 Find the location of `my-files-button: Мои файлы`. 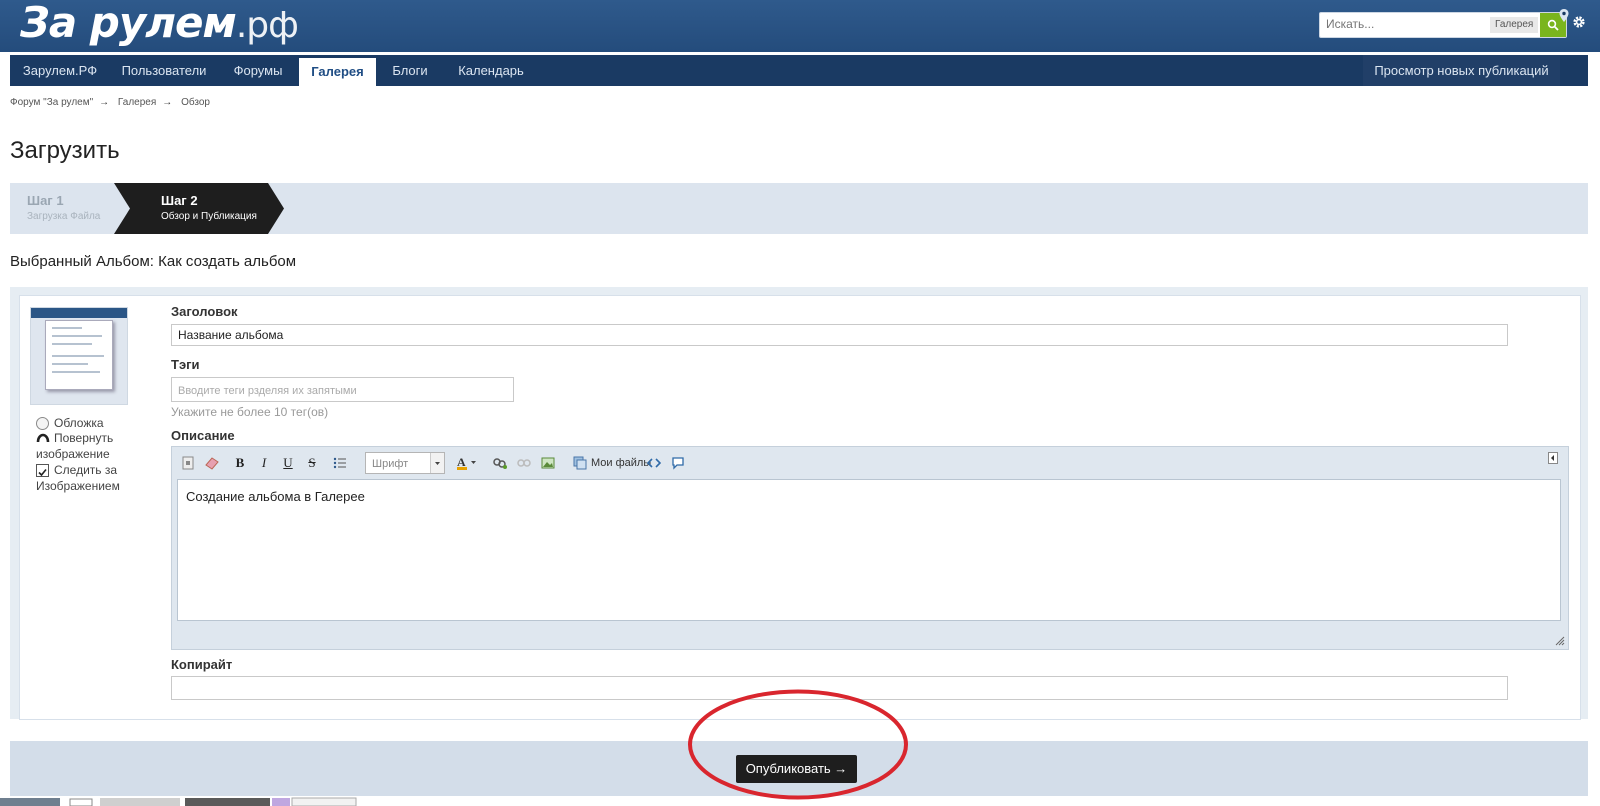

my-files-button: Мои файлы is located at coordinates (612, 463).